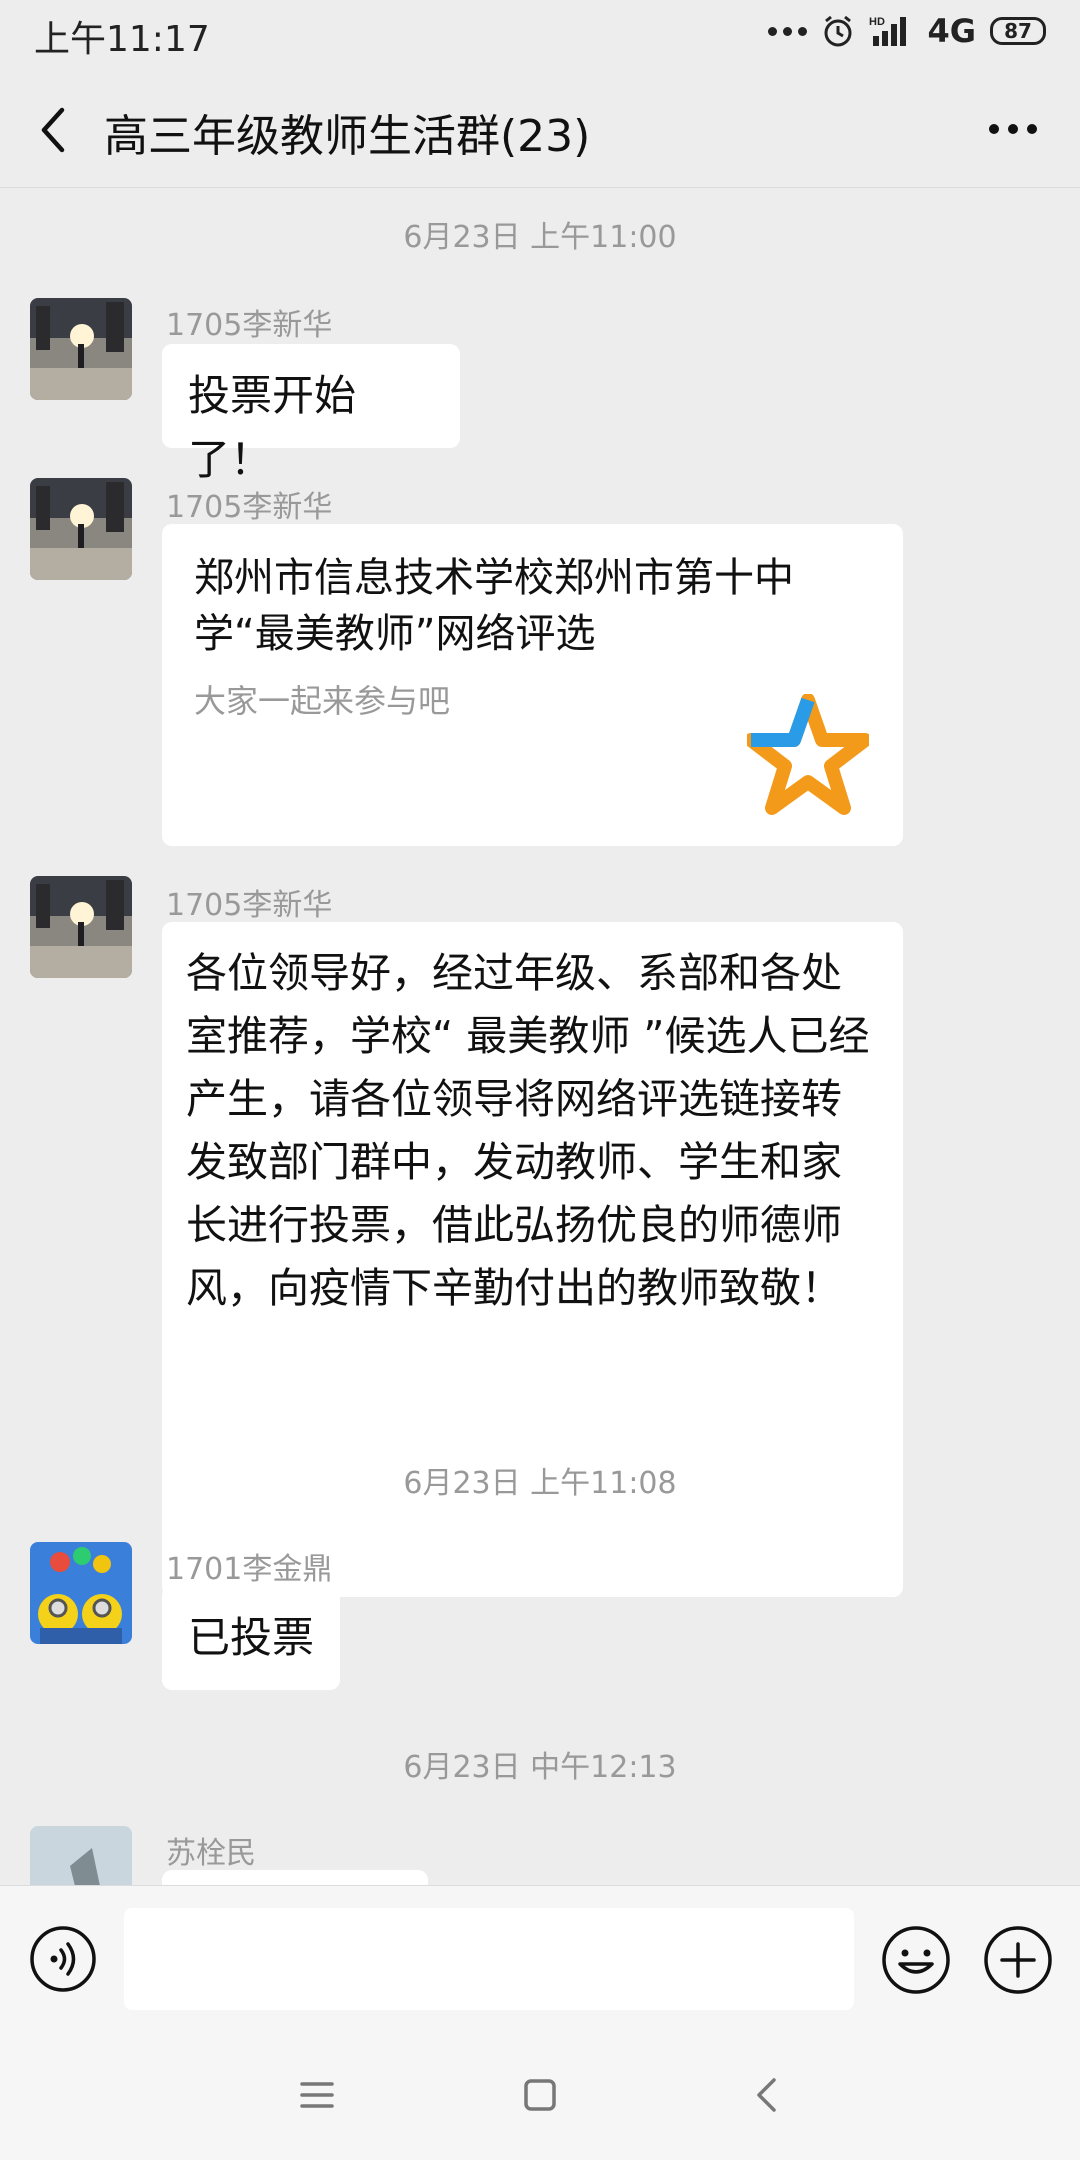 This screenshot has width=1080, height=2160. What do you see at coordinates (63, 1959) in the screenshot?
I see `voice-icon` at bounding box center [63, 1959].